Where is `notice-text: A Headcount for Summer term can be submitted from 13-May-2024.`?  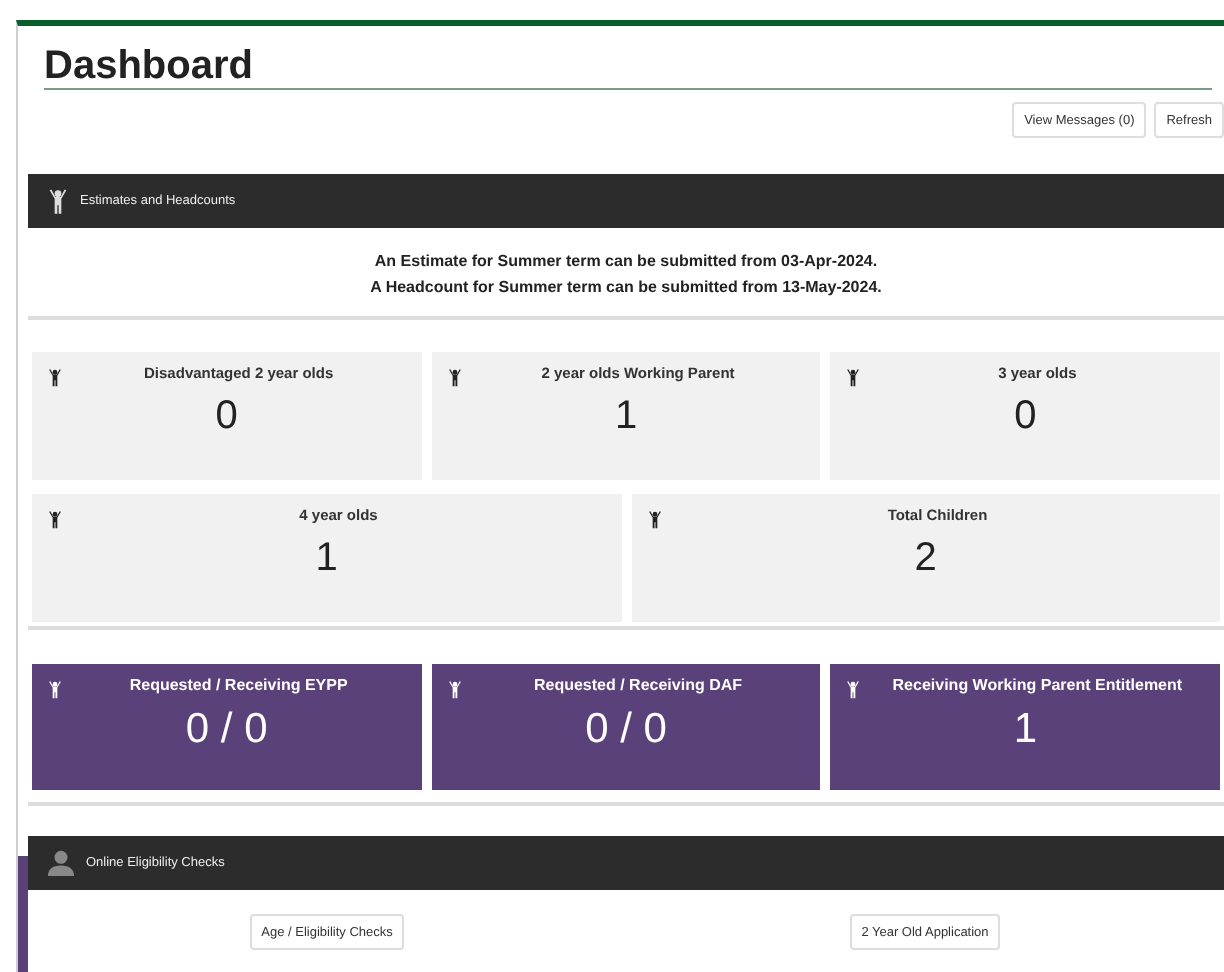
notice-text: A Headcount for Summer term can be submitted from 13-May-2024. is located at coordinates (626, 288).